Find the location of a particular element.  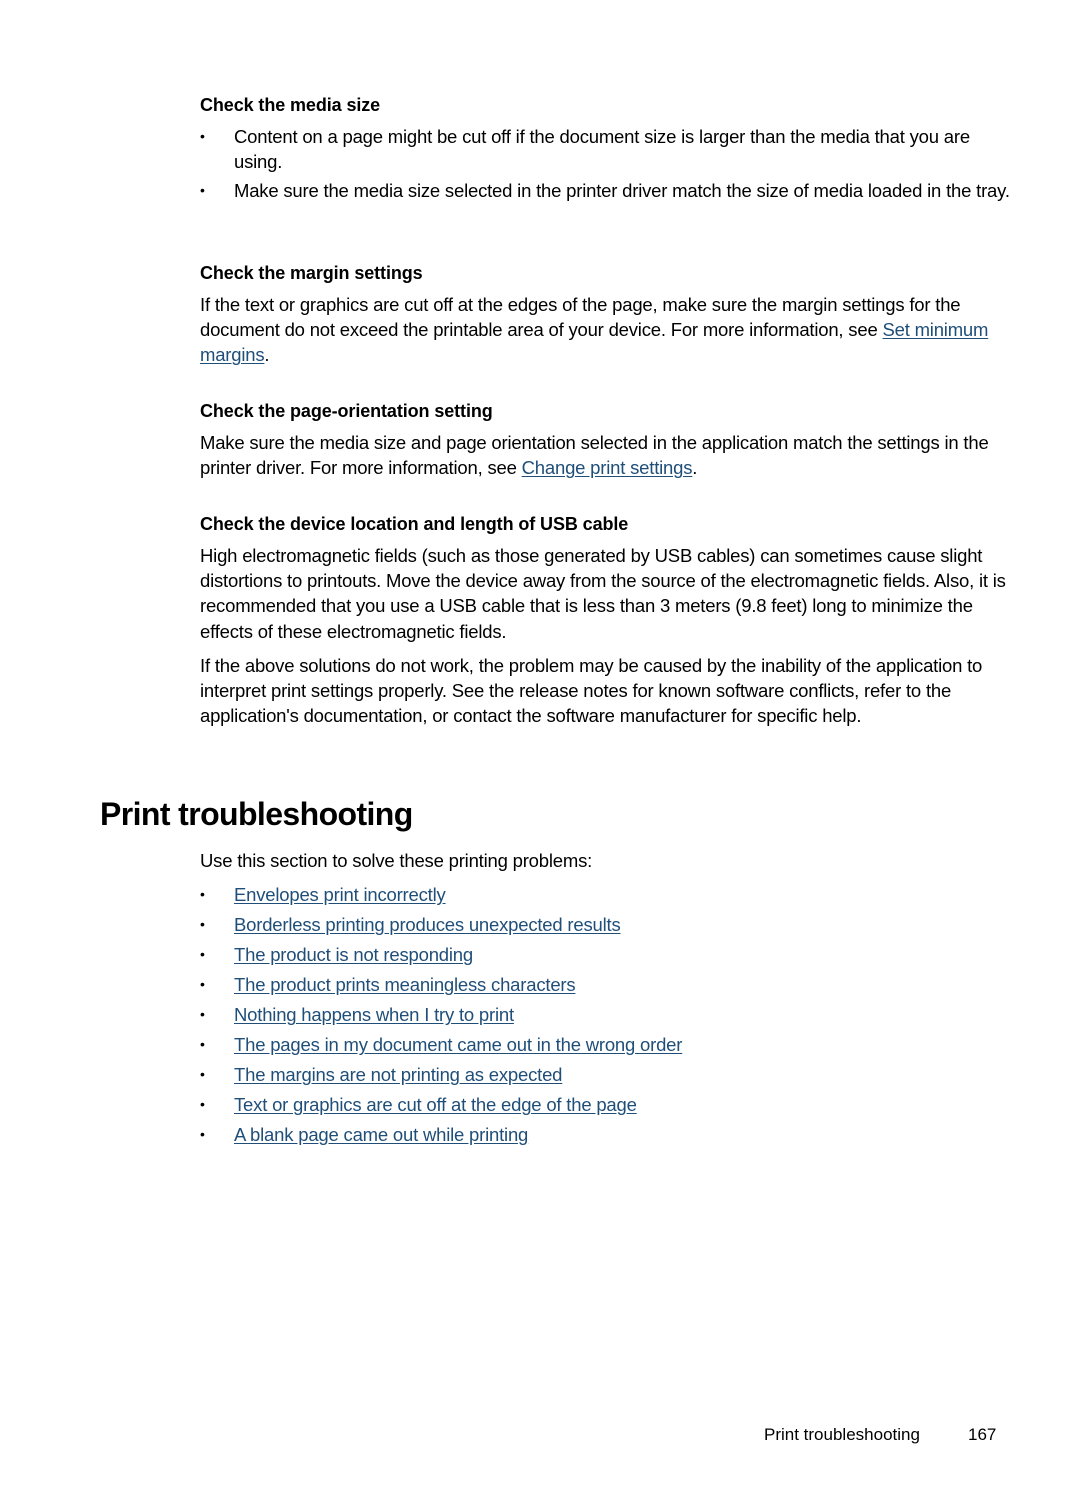

page-footer: Print troubleshooting 167 is located at coordinates (880, 1435).